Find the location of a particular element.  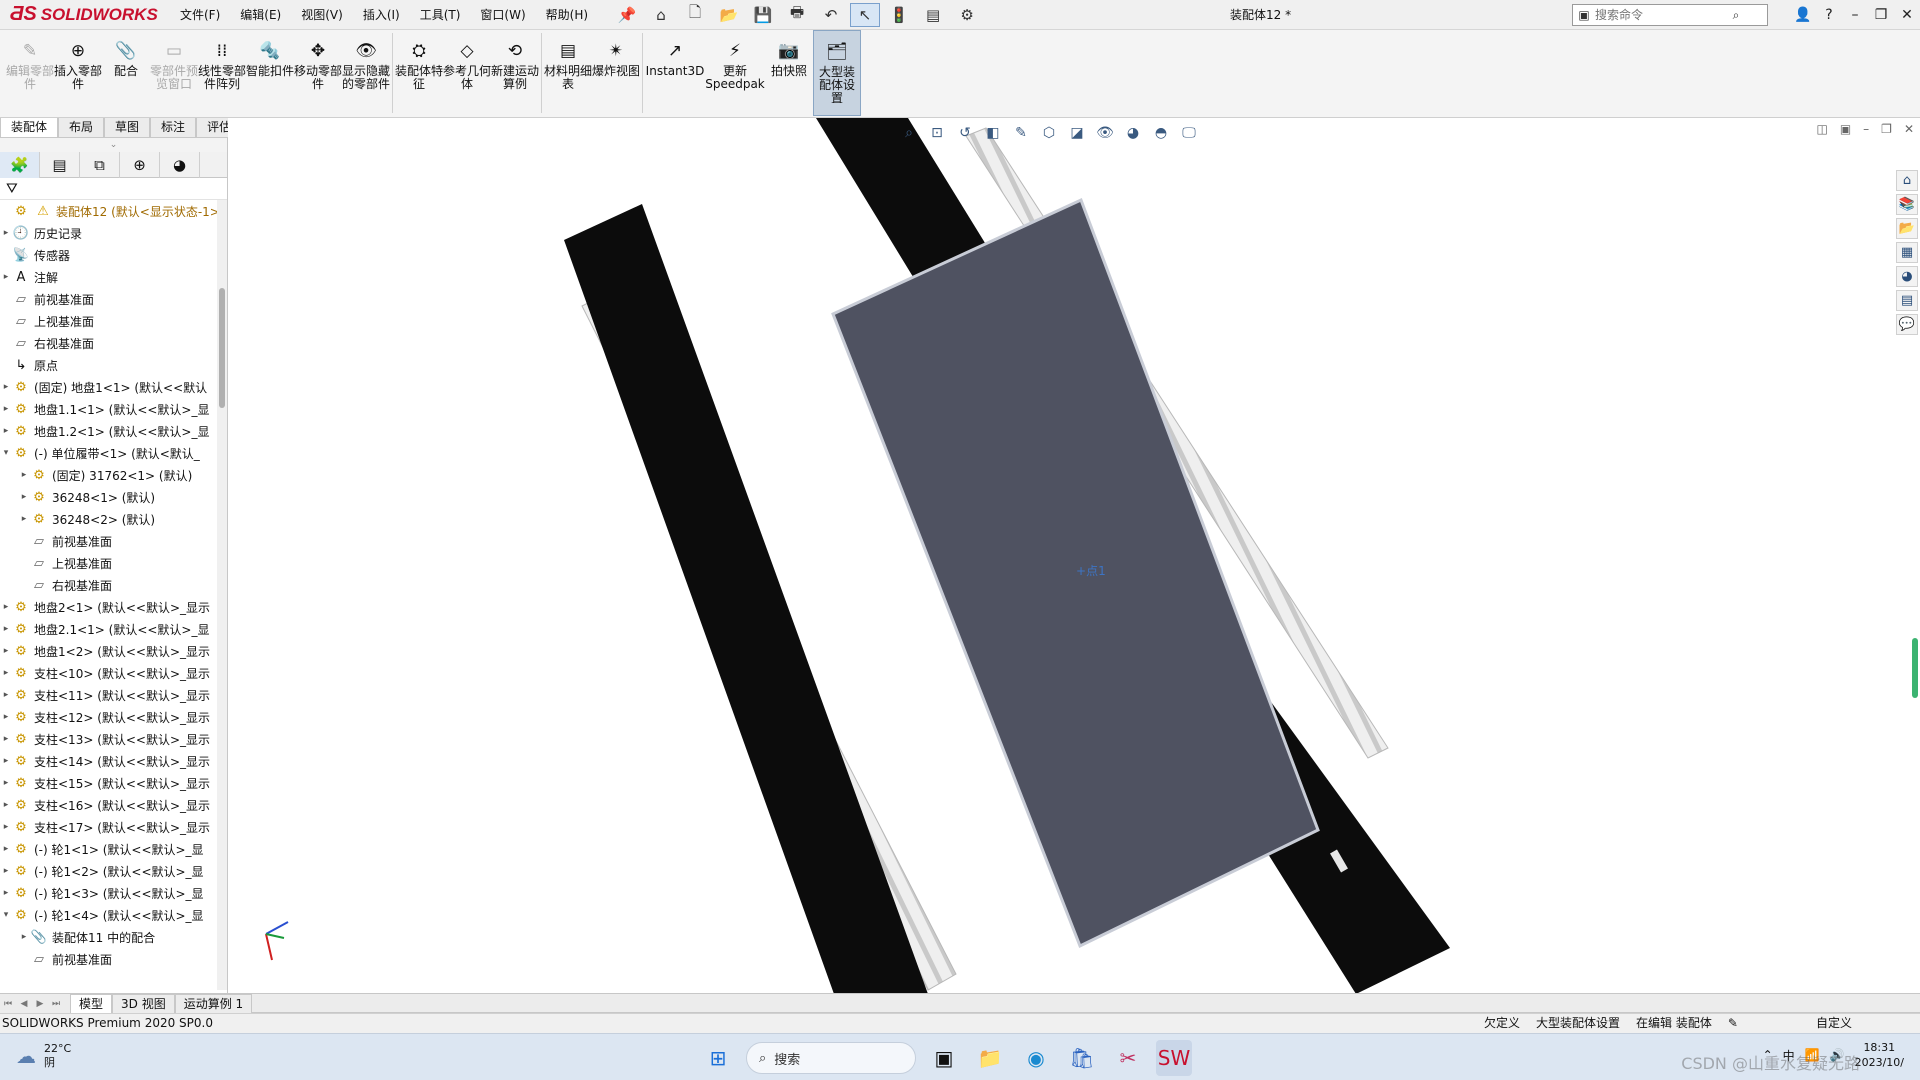

apply-scene-icon: ◓ is located at coordinates (1161, 133).